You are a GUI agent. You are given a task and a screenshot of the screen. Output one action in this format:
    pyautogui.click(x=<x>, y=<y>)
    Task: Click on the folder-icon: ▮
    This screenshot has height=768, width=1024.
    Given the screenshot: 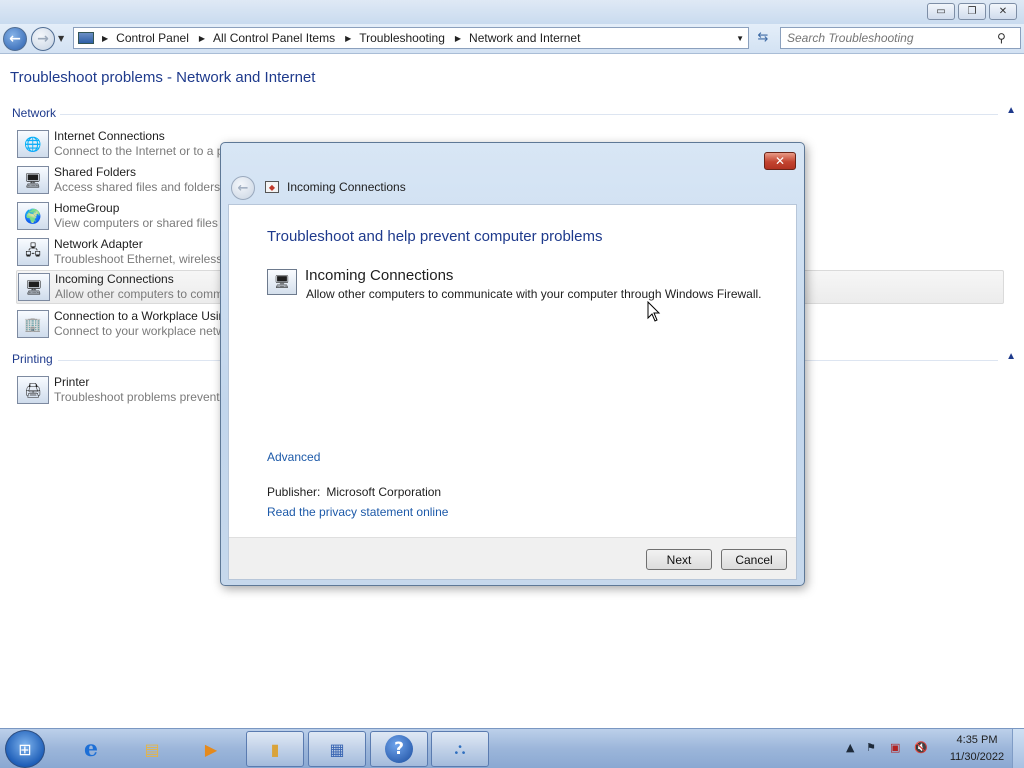 What is the action you would take?
    pyautogui.click(x=275, y=749)
    